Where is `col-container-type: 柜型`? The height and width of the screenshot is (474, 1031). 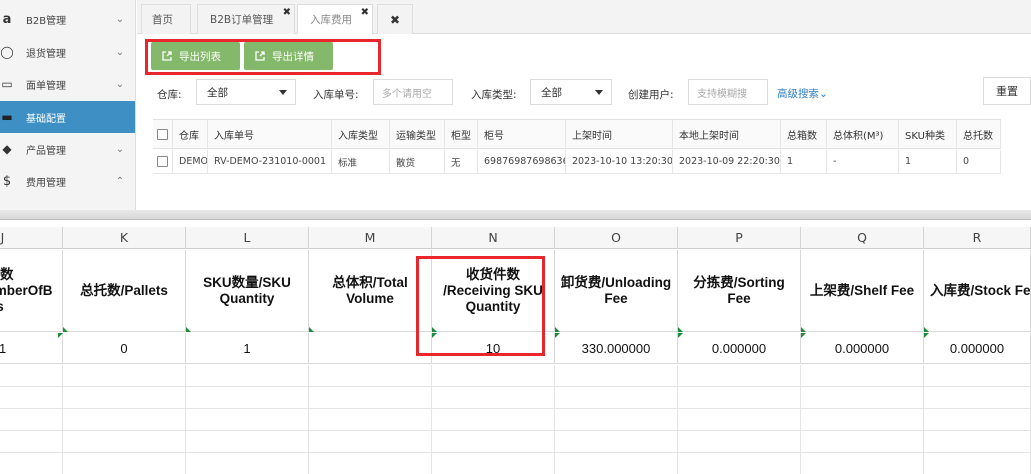 col-container-type: 柜型 is located at coordinates (461, 134).